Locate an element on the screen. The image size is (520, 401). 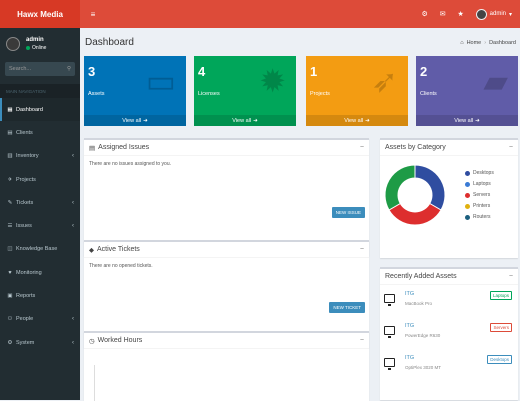
settings-icon: ⚙ is located at coordinates (425, 14).